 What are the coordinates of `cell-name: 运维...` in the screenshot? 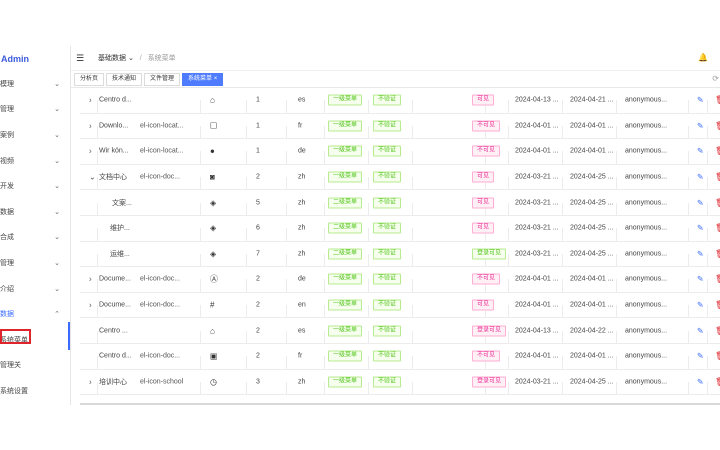 It's located at (120, 254).